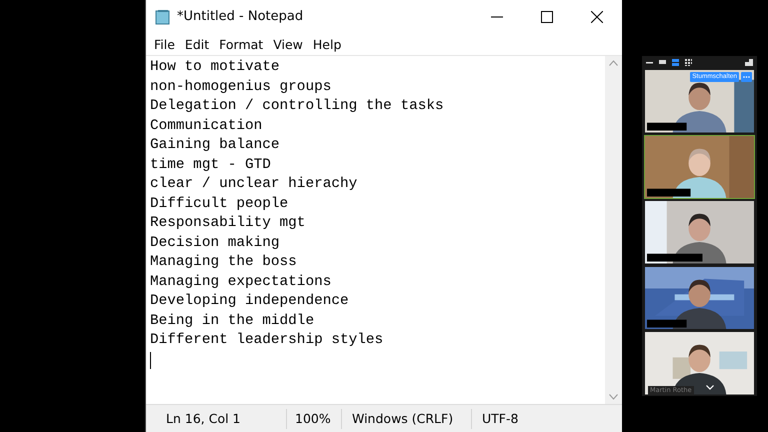  What do you see at coordinates (313, 418) in the screenshot?
I see `status-text: 100%` at bounding box center [313, 418].